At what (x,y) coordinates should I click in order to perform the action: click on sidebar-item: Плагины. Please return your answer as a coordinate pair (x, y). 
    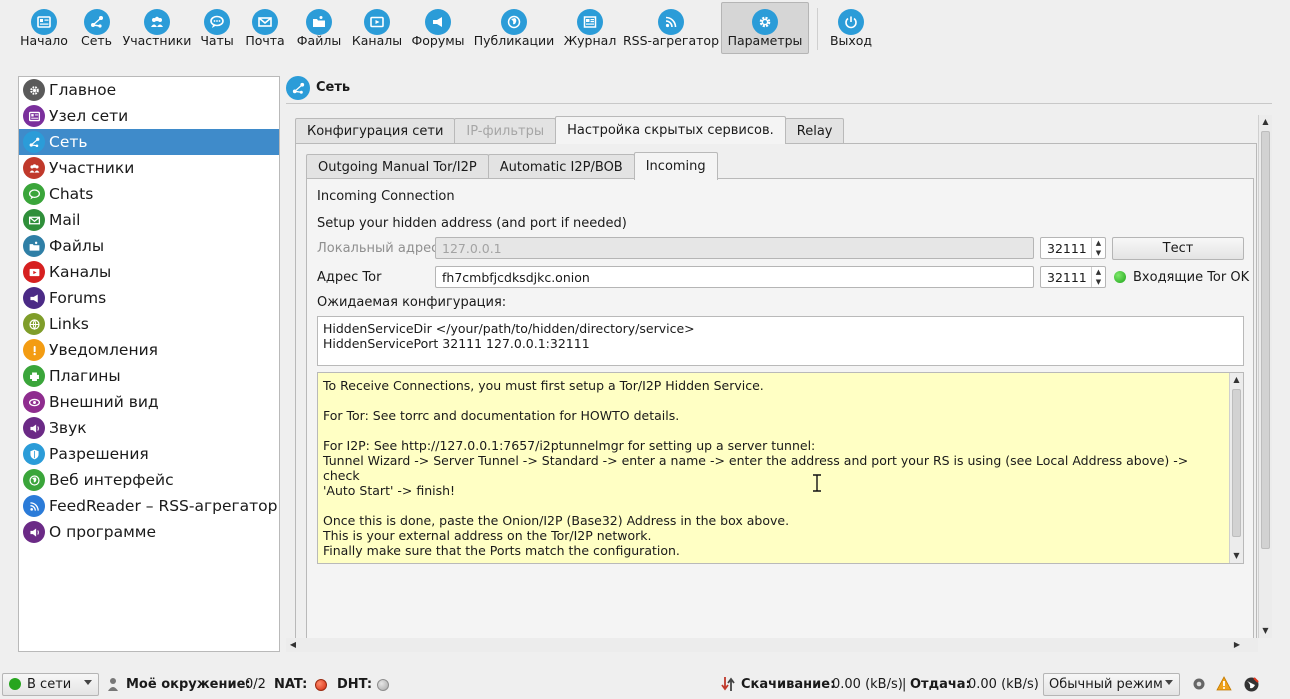
    Looking at the image, I should click on (149, 376).